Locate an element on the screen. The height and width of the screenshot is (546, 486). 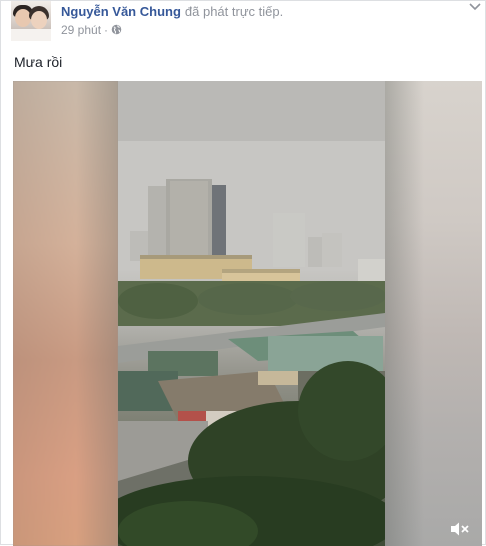
author-name-link: Nguyễn Văn Chung is located at coordinates (121, 11).